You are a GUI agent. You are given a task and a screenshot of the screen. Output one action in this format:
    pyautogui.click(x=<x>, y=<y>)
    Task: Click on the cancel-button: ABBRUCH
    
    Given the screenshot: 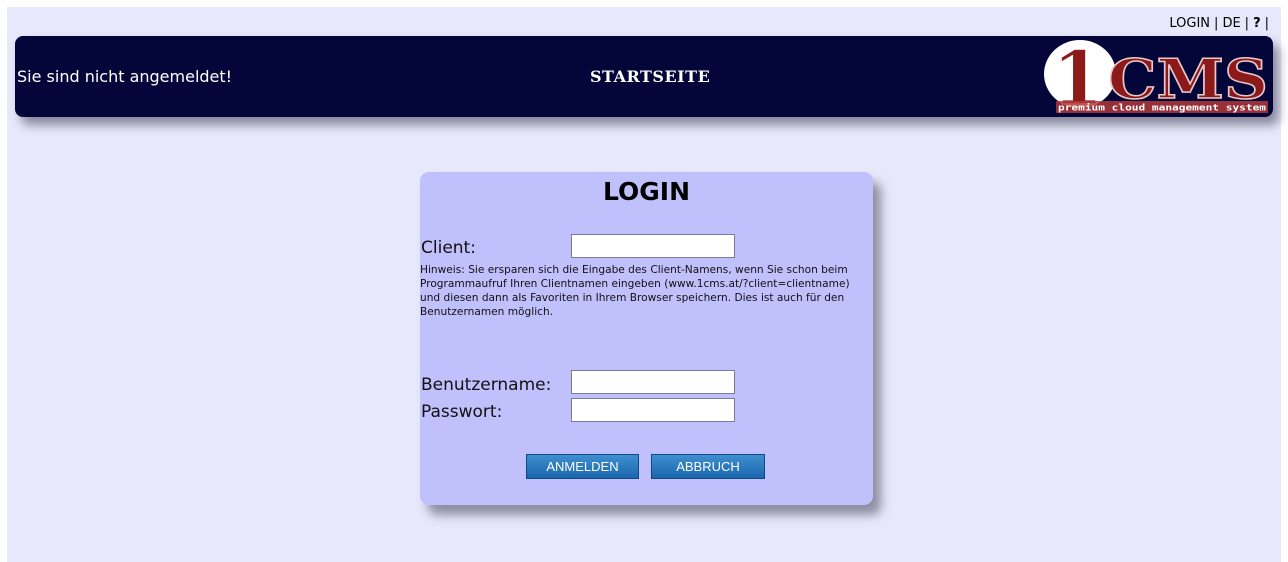 What is the action you would take?
    pyautogui.click(x=708, y=466)
    